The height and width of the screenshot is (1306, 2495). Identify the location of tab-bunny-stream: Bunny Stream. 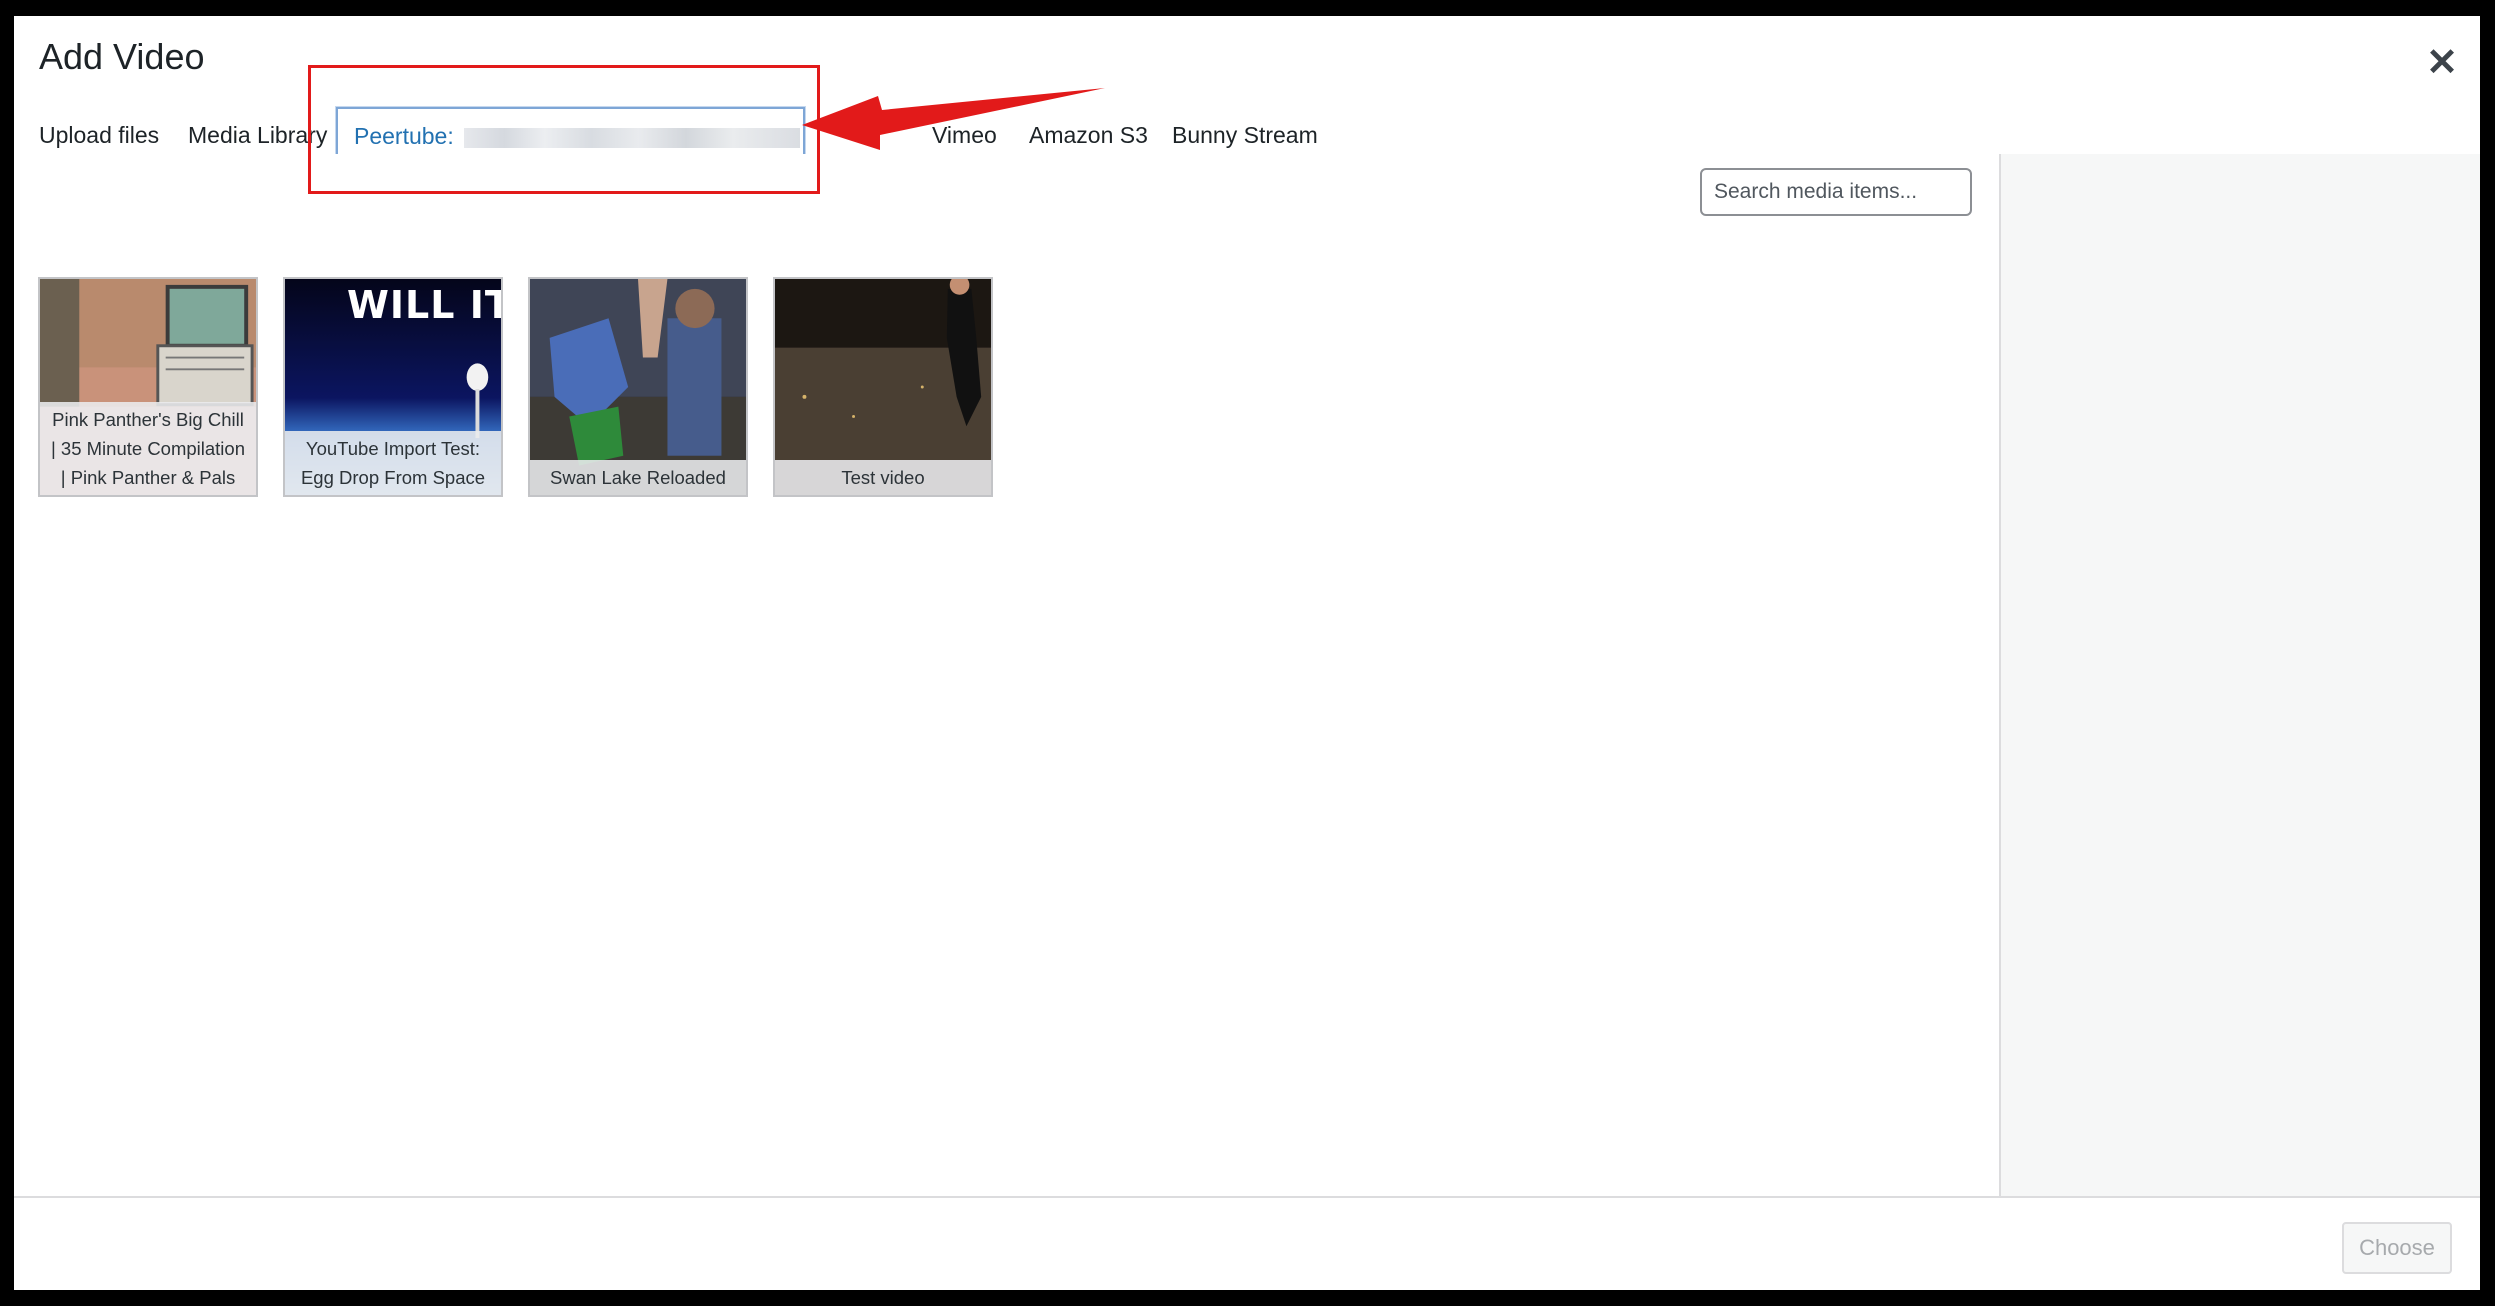
(1245, 135).